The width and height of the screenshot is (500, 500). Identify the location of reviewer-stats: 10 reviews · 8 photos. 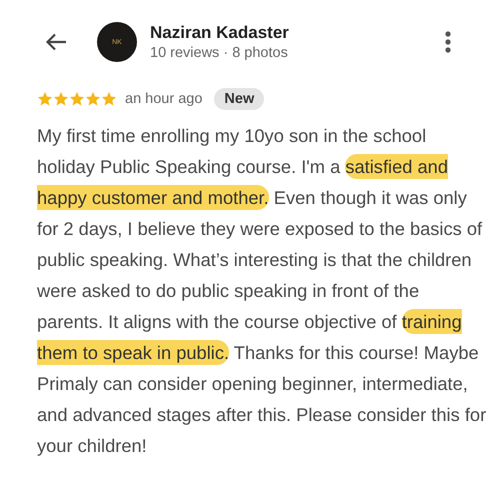
(219, 53).